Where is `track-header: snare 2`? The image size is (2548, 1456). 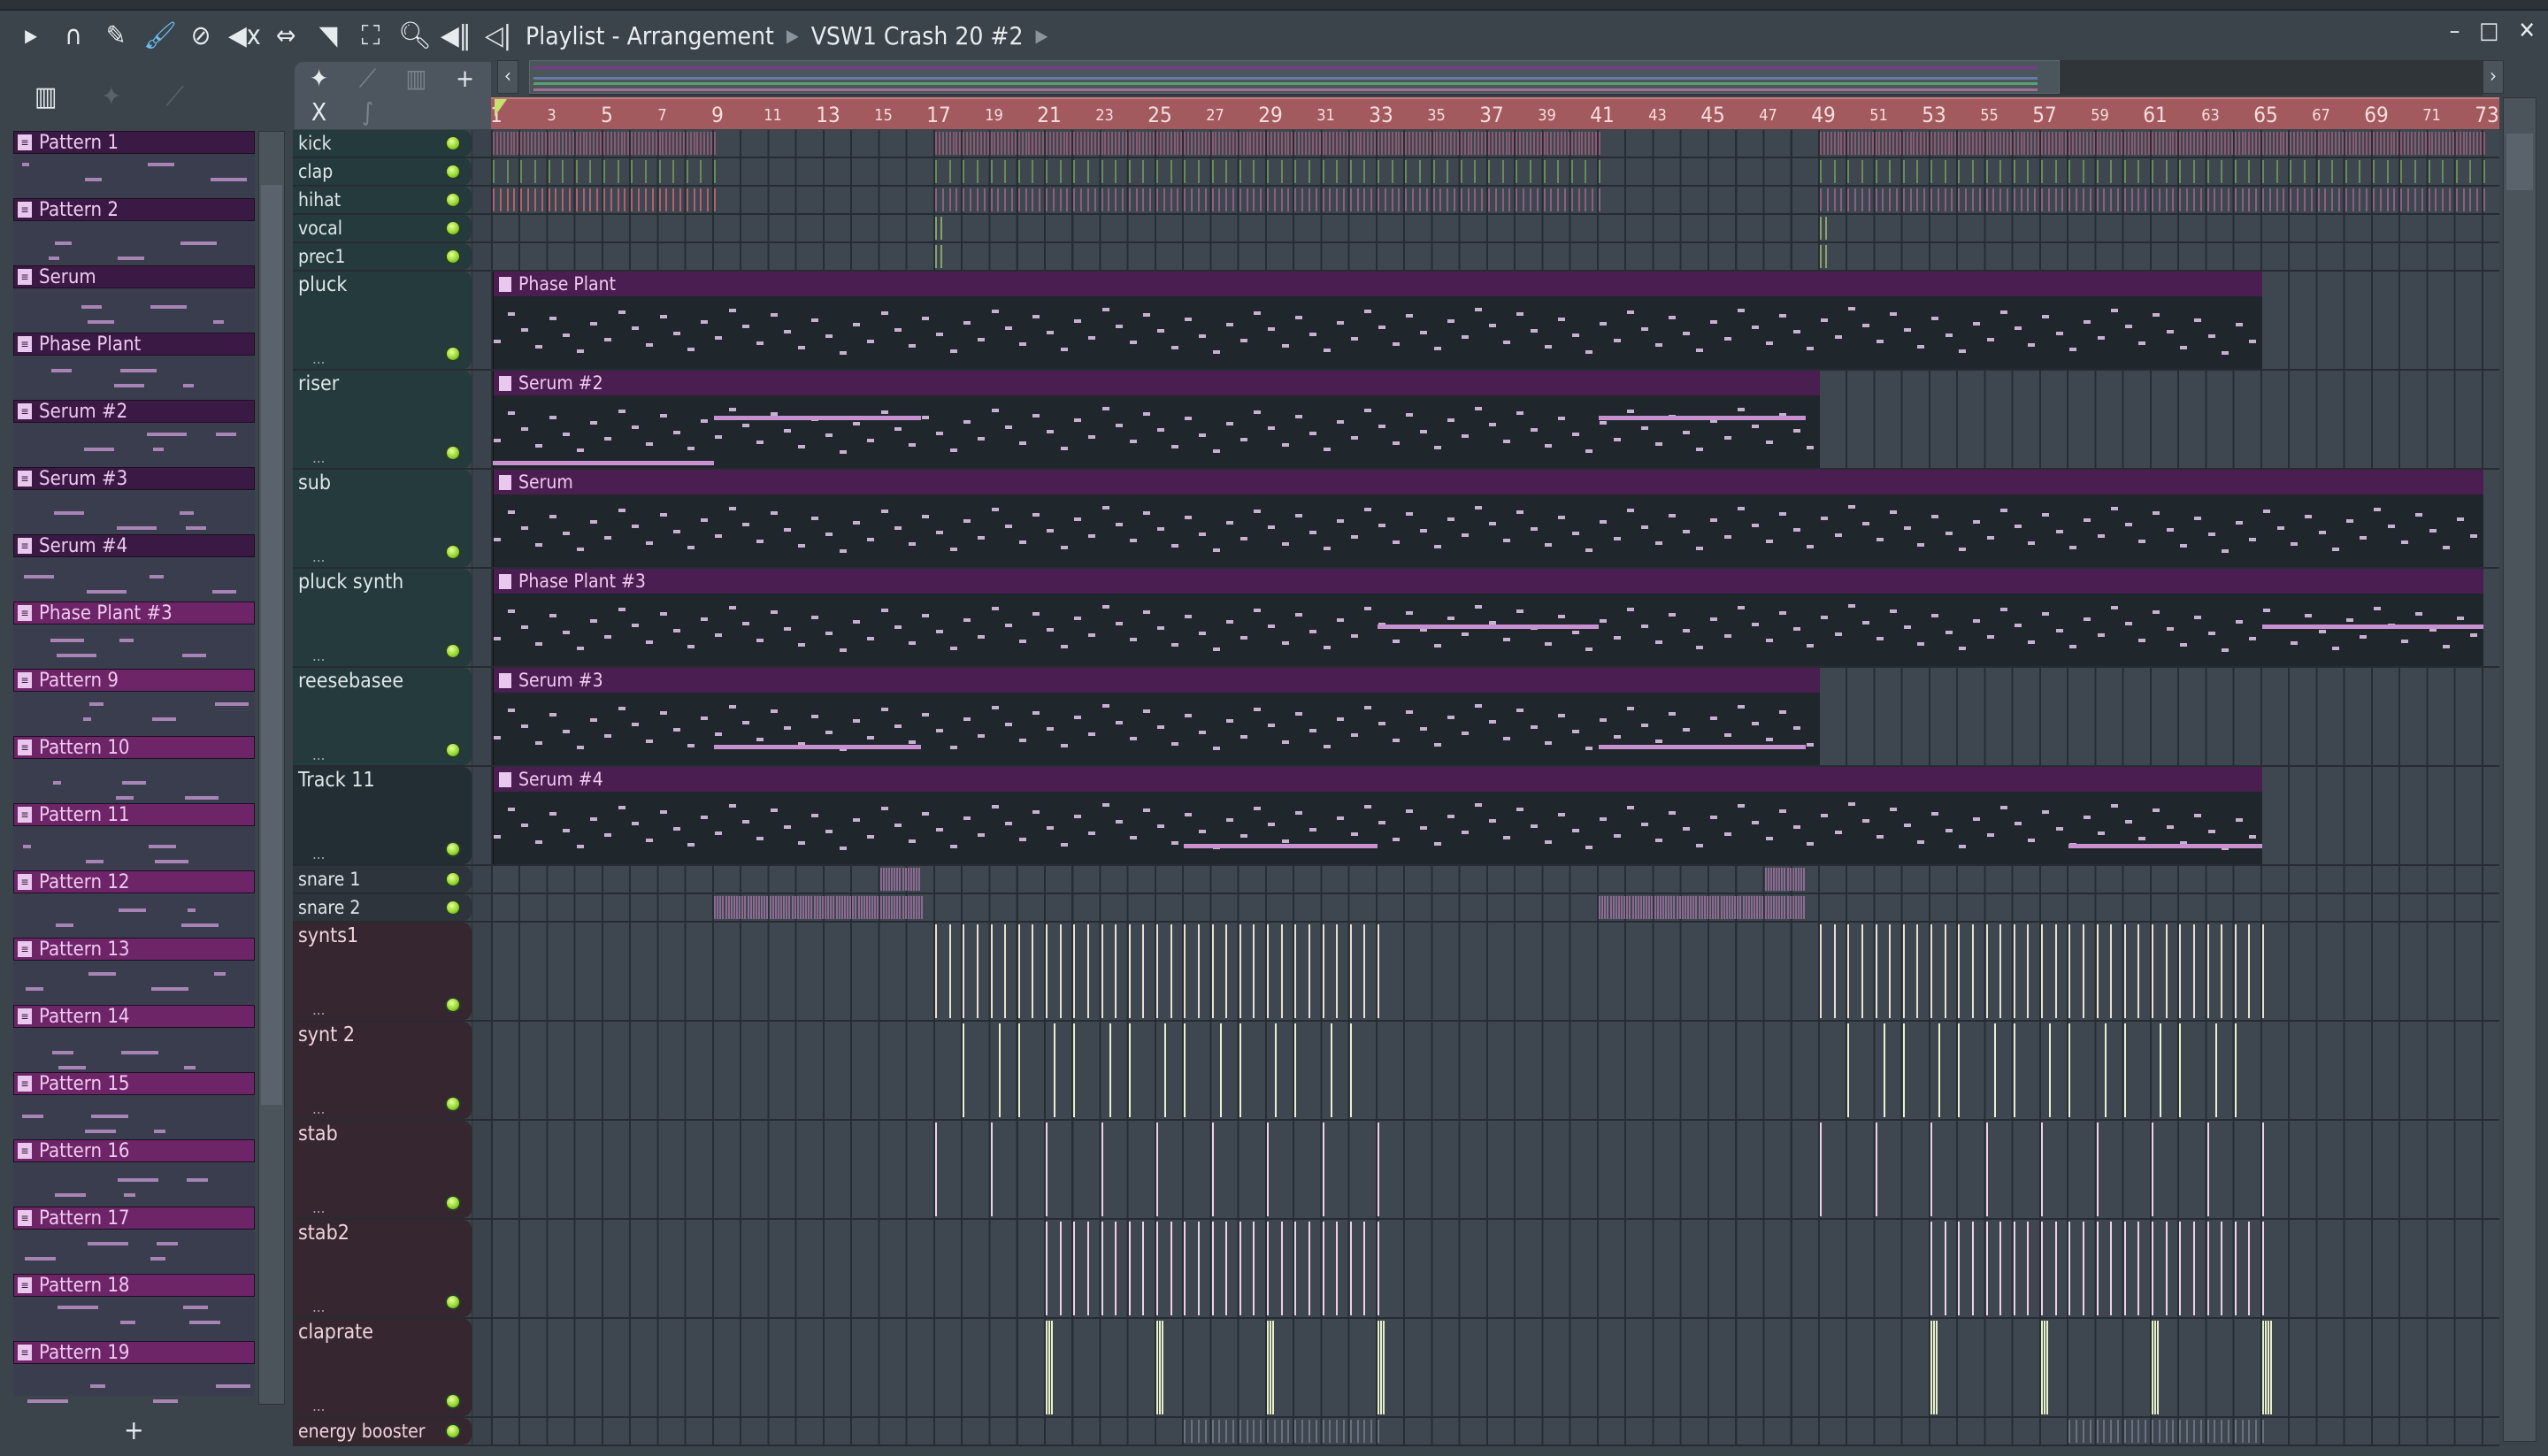 track-header: snare 2 is located at coordinates (382, 907).